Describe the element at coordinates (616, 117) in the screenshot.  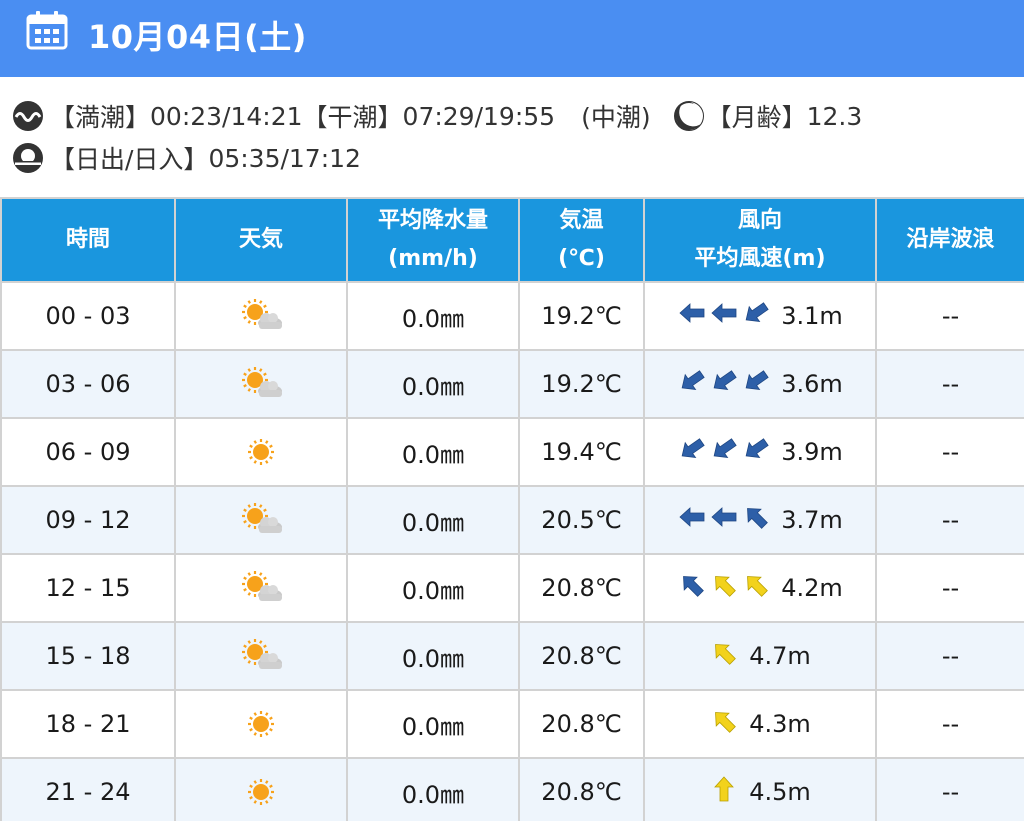
I see `tide-type: (中潮)` at that location.